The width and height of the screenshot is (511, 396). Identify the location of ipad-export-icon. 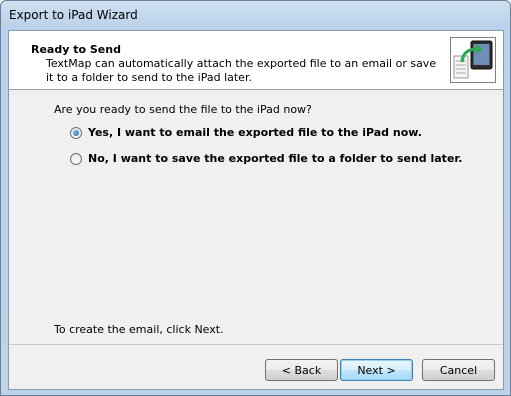
(473, 60).